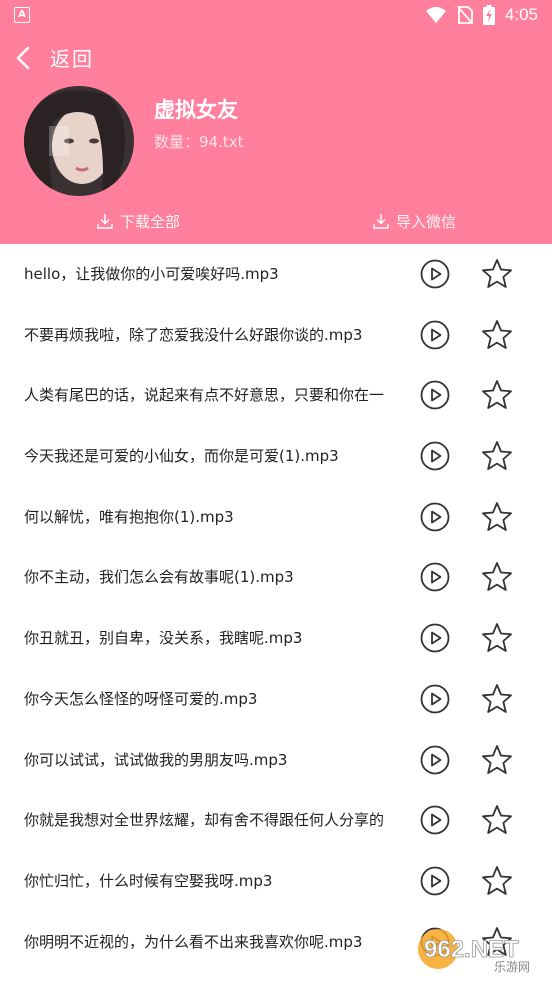 The width and height of the screenshot is (552, 981). I want to click on chevron-left-icon, so click(23, 58).